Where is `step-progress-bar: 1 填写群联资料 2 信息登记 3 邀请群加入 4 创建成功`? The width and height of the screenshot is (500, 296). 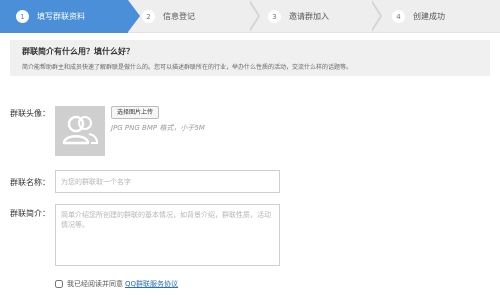 step-progress-bar: 1 填写群联资料 2 信息登记 3 邀请群加入 4 创建成功 is located at coordinates (250, 16).